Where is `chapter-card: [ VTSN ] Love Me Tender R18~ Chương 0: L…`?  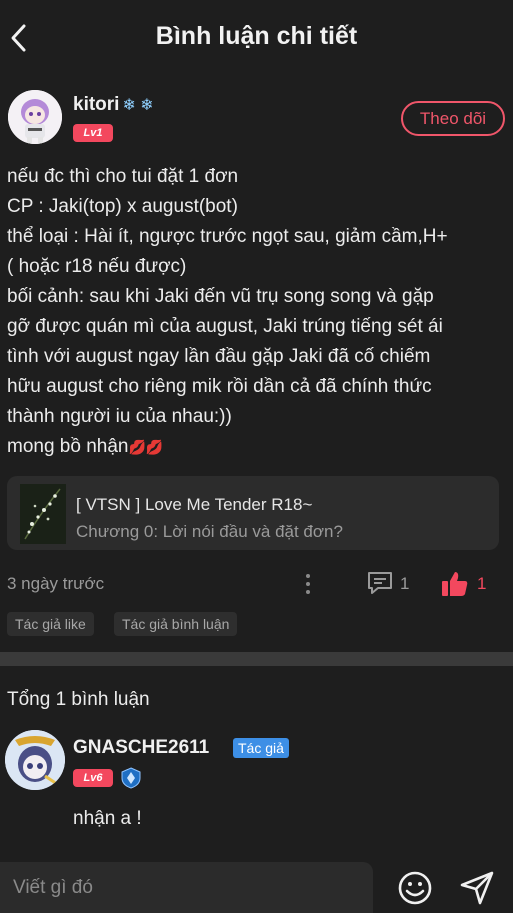 chapter-card: [ VTSN ] Love Me Tender R18~ Chương 0: L… is located at coordinates (253, 513).